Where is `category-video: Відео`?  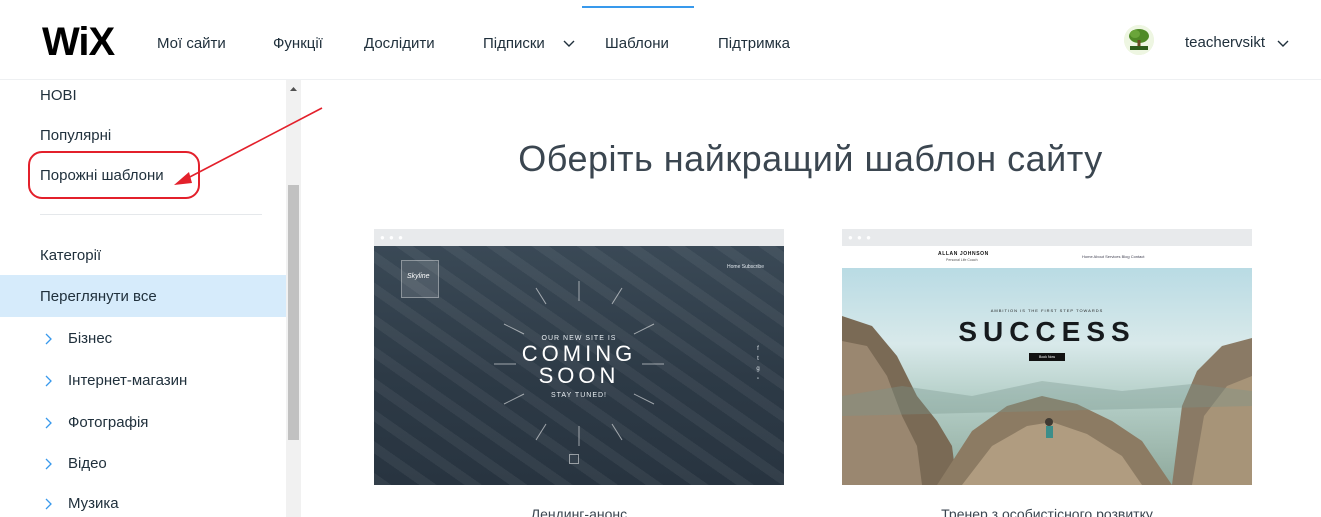
category-video: Відео is located at coordinates (87, 463).